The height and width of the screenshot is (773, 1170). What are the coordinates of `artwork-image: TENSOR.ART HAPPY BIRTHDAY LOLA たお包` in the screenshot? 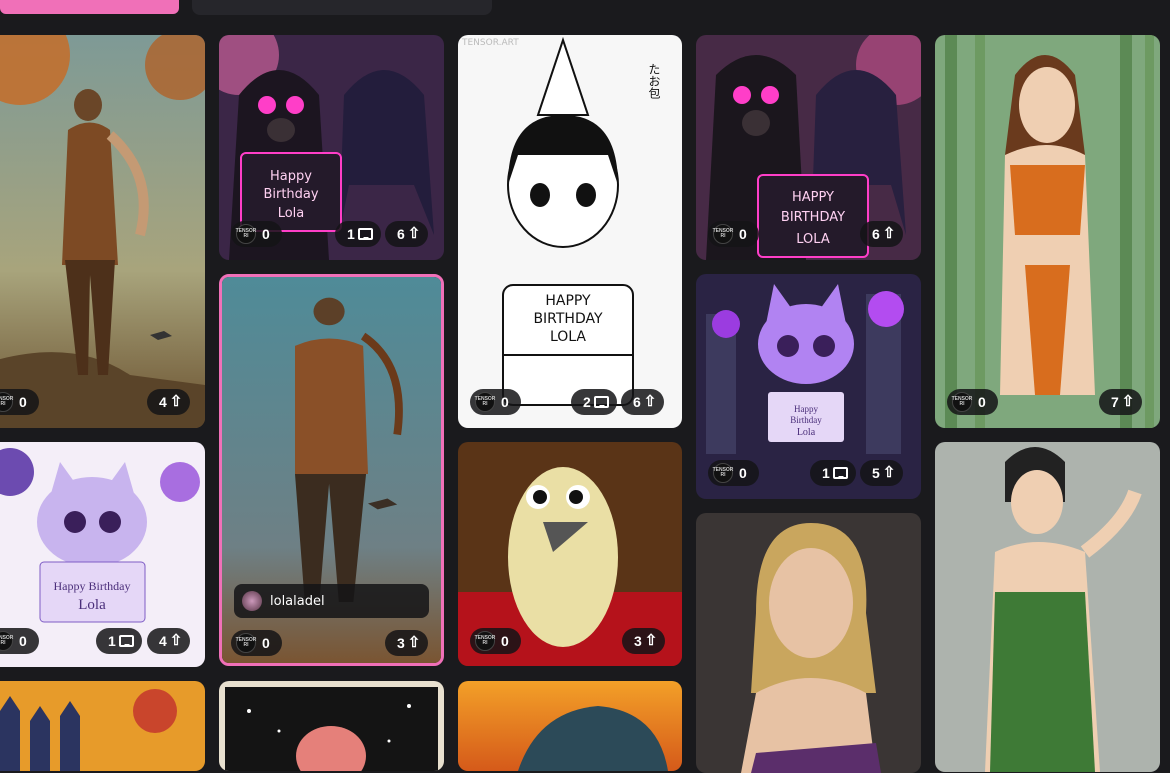 It's located at (570, 231).